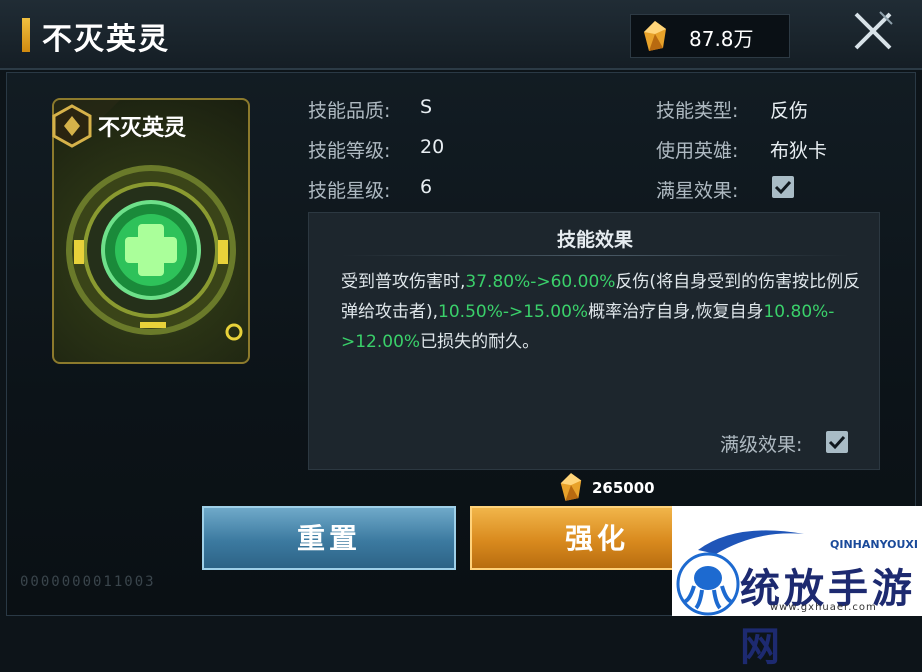  I want to click on maxstar-label: 满星效果:, so click(697, 191).